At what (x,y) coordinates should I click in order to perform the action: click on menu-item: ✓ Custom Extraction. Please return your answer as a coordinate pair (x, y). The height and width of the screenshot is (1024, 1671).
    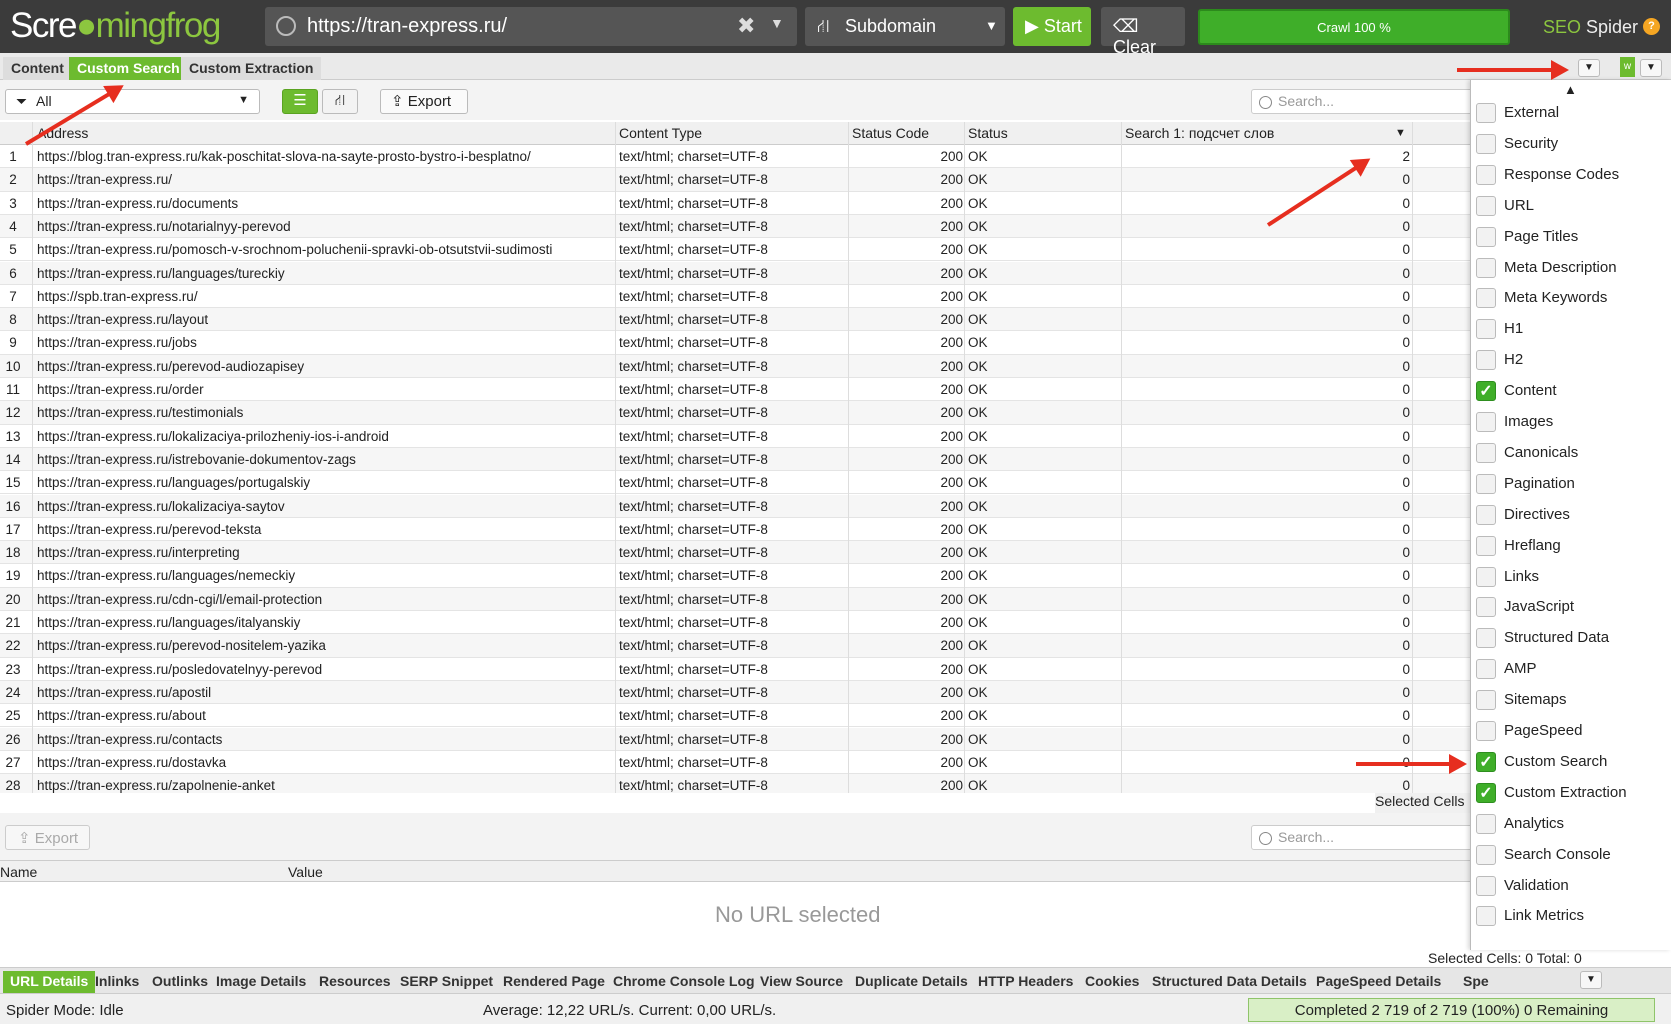
    Looking at the image, I should click on (1571, 792).